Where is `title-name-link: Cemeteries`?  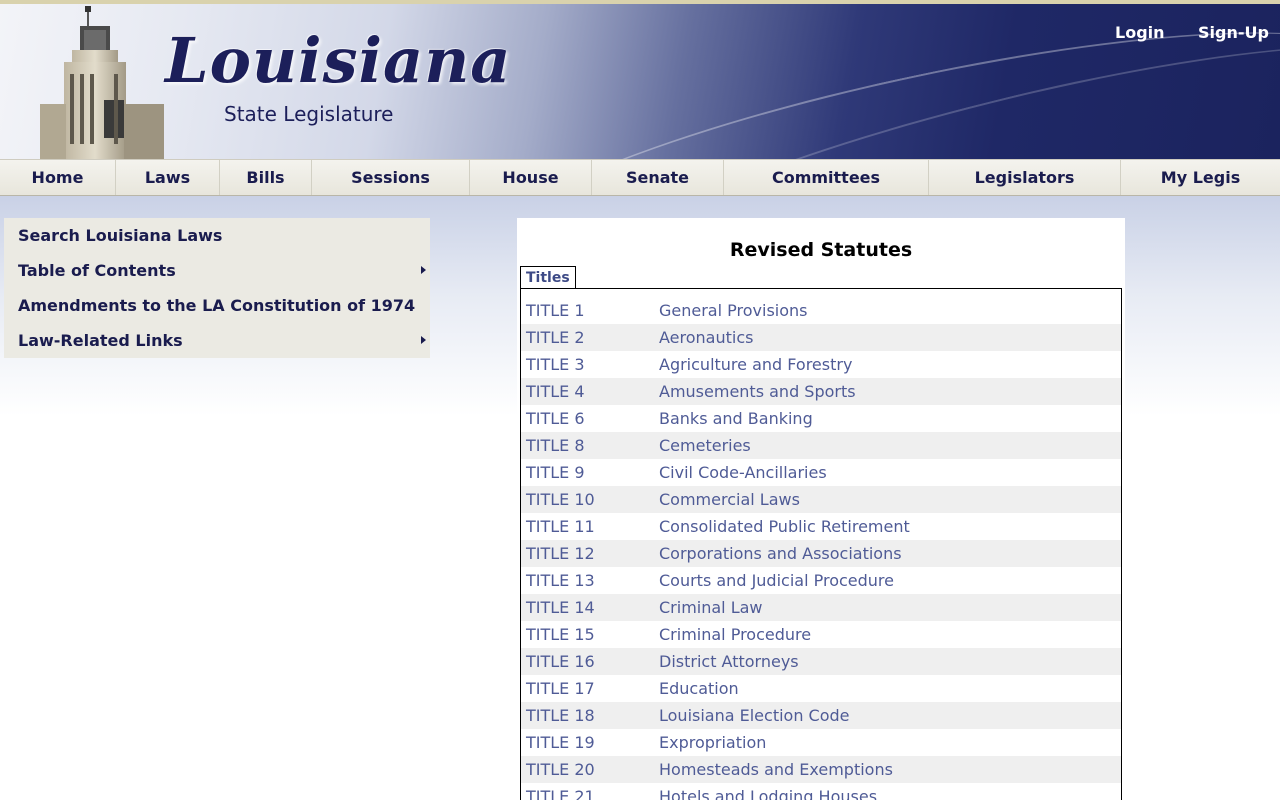
title-name-link: Cemeteries is located at coordinates (705, 445).